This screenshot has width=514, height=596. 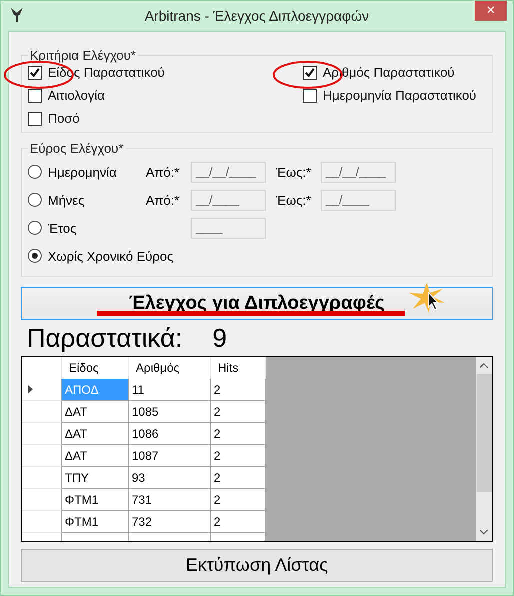 I want to click on table-cell: 11, so click(x=170, y=390).